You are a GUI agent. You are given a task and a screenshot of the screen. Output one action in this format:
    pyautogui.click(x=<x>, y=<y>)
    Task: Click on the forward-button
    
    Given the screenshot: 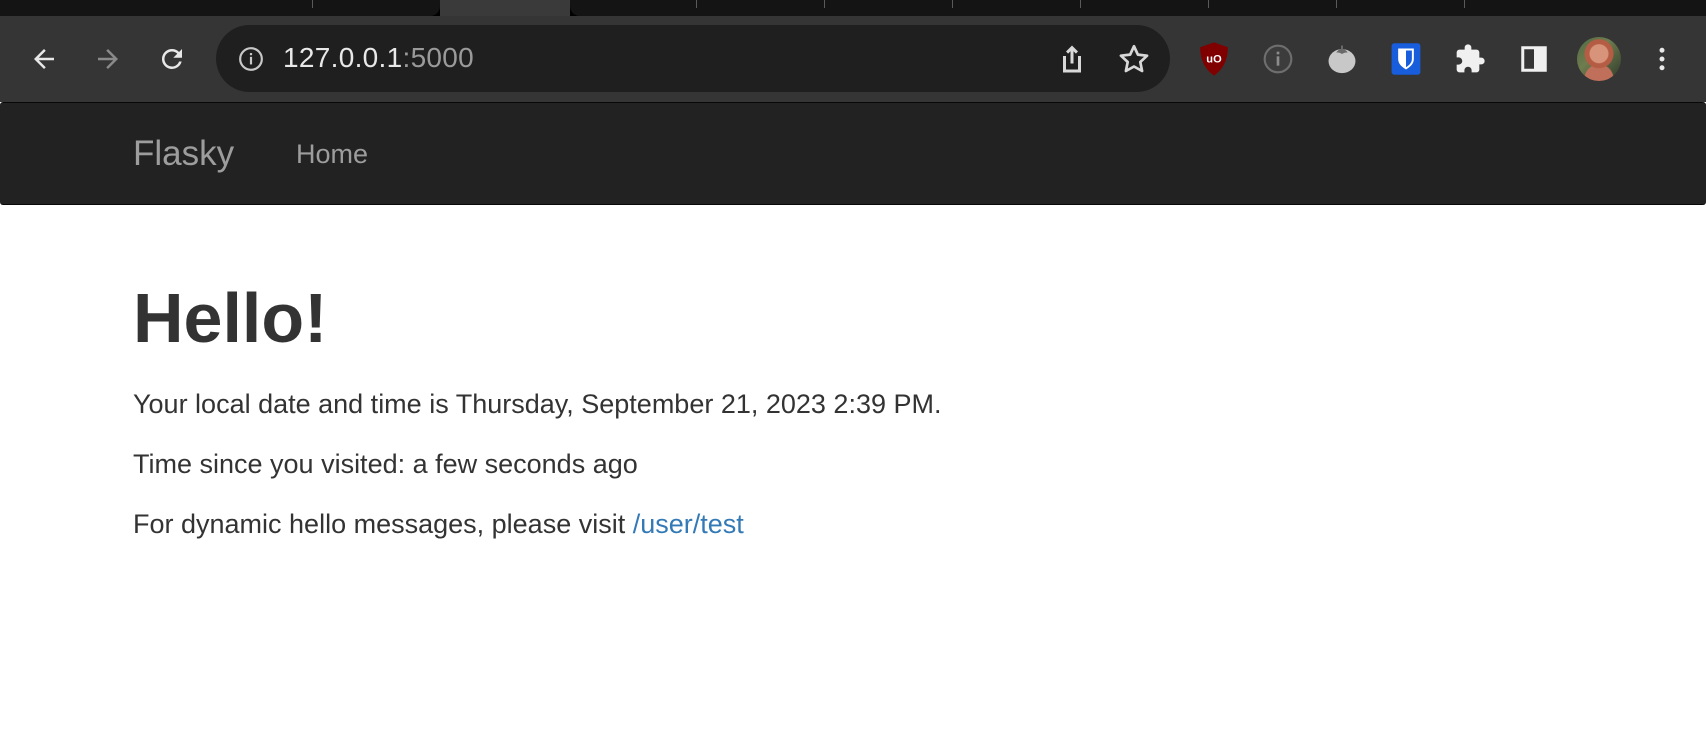 What is the action you would take?
    pyautogui.click(x=108, y=59)
    